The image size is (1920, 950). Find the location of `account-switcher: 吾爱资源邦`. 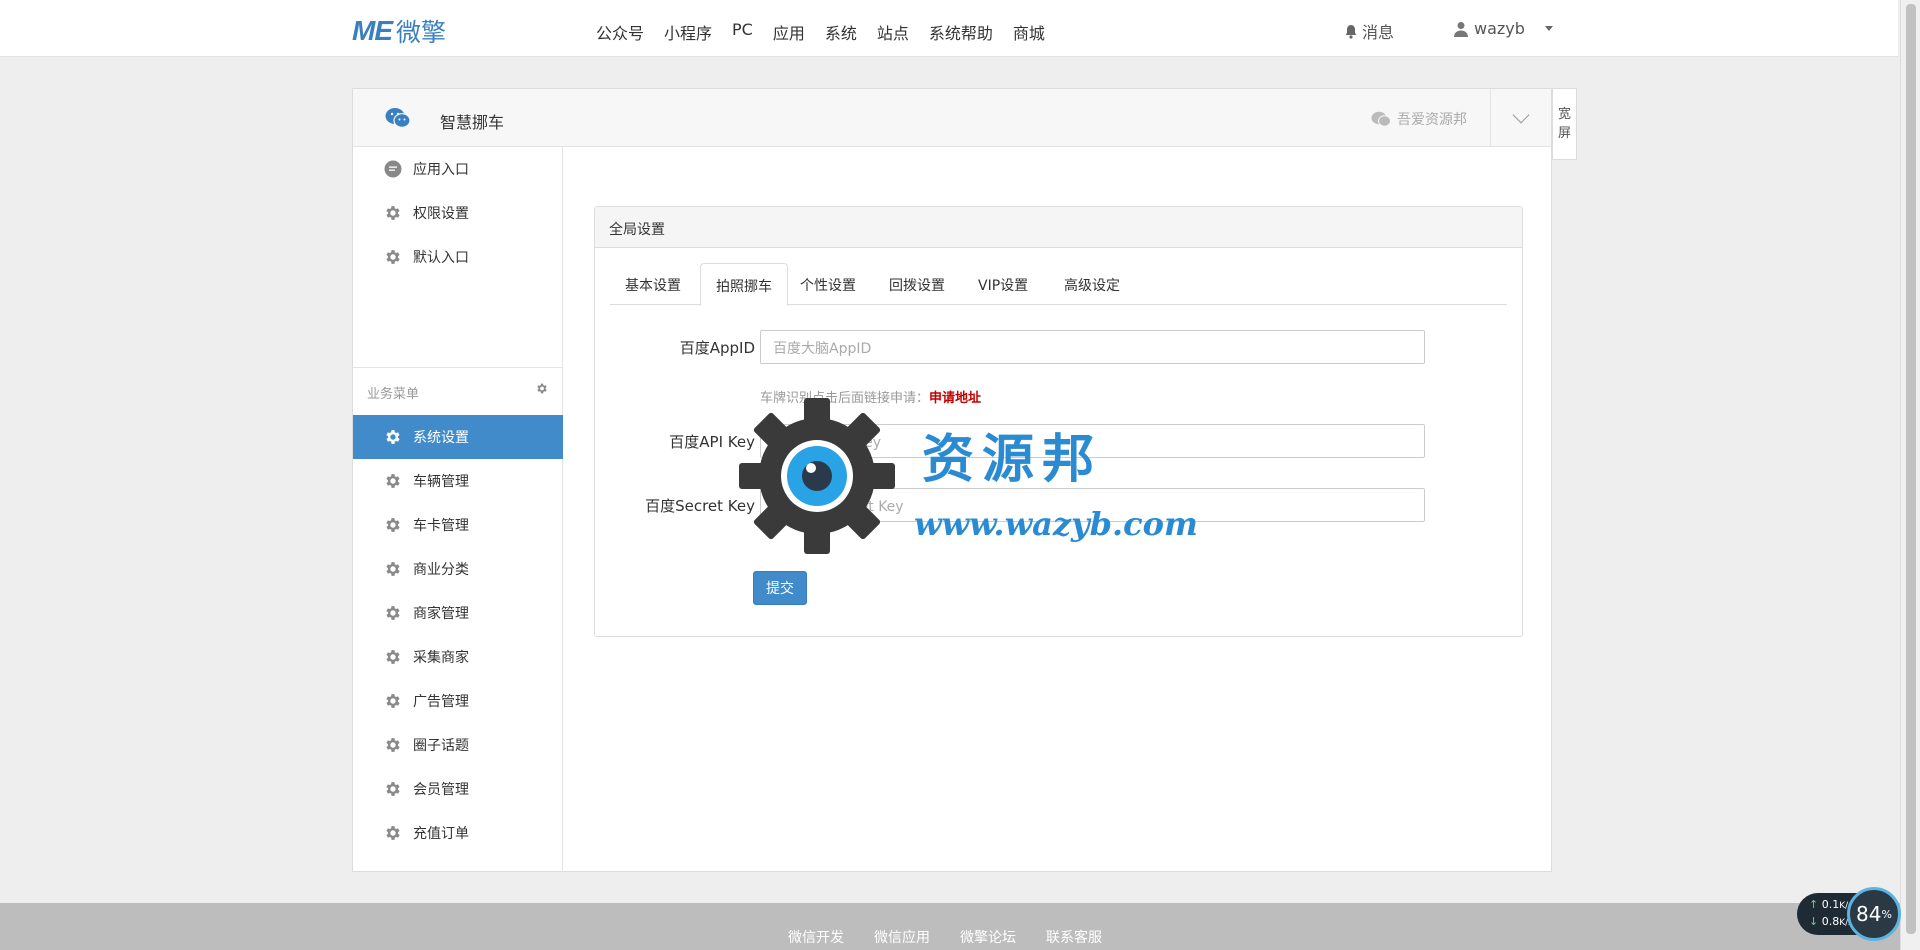

account-switcher: 吾爱资源邦 is located at coordinates (1419, 119).